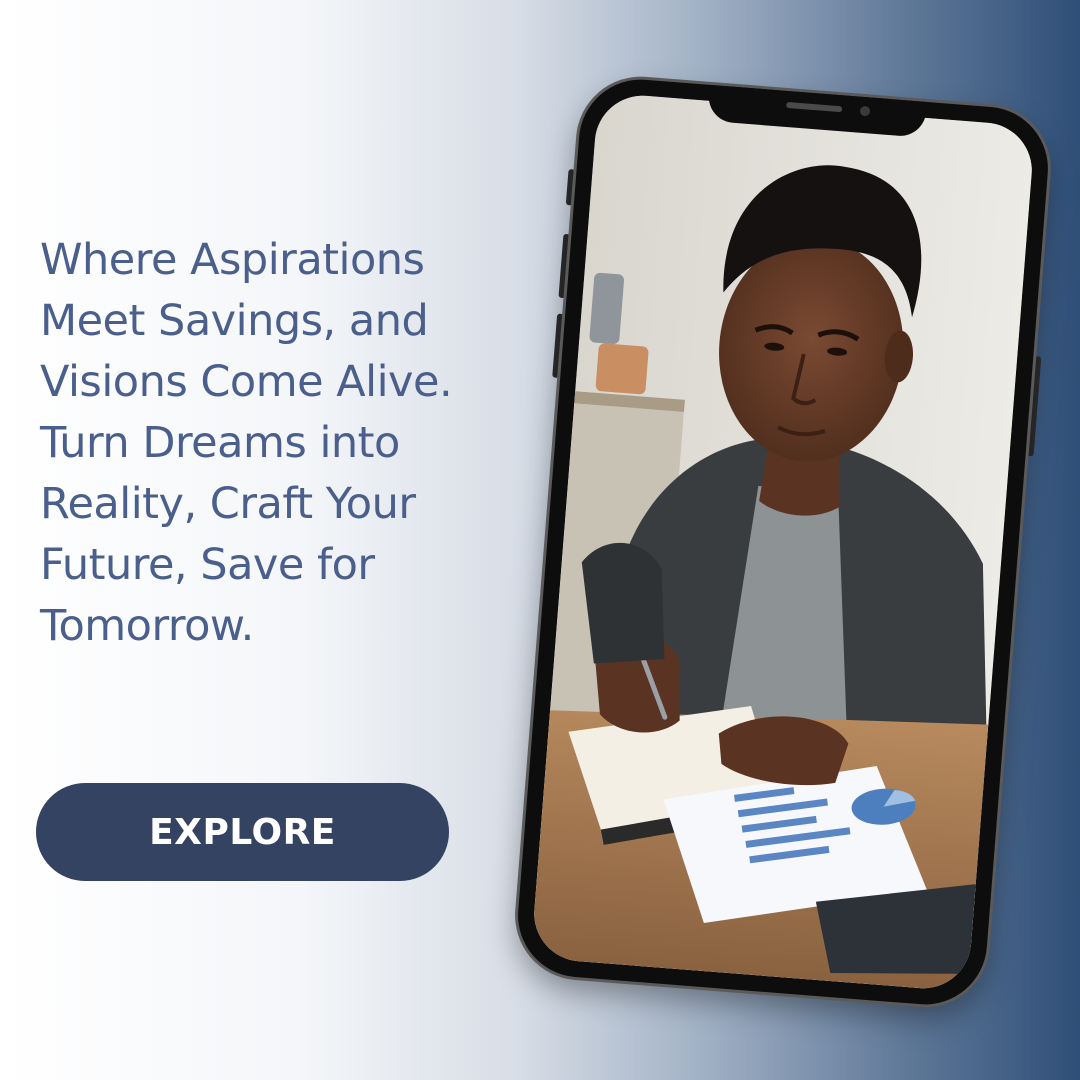 This screenshot has height=1080, width=1080. I want to click on explore-button: EXPLORE, so click(242, 832).